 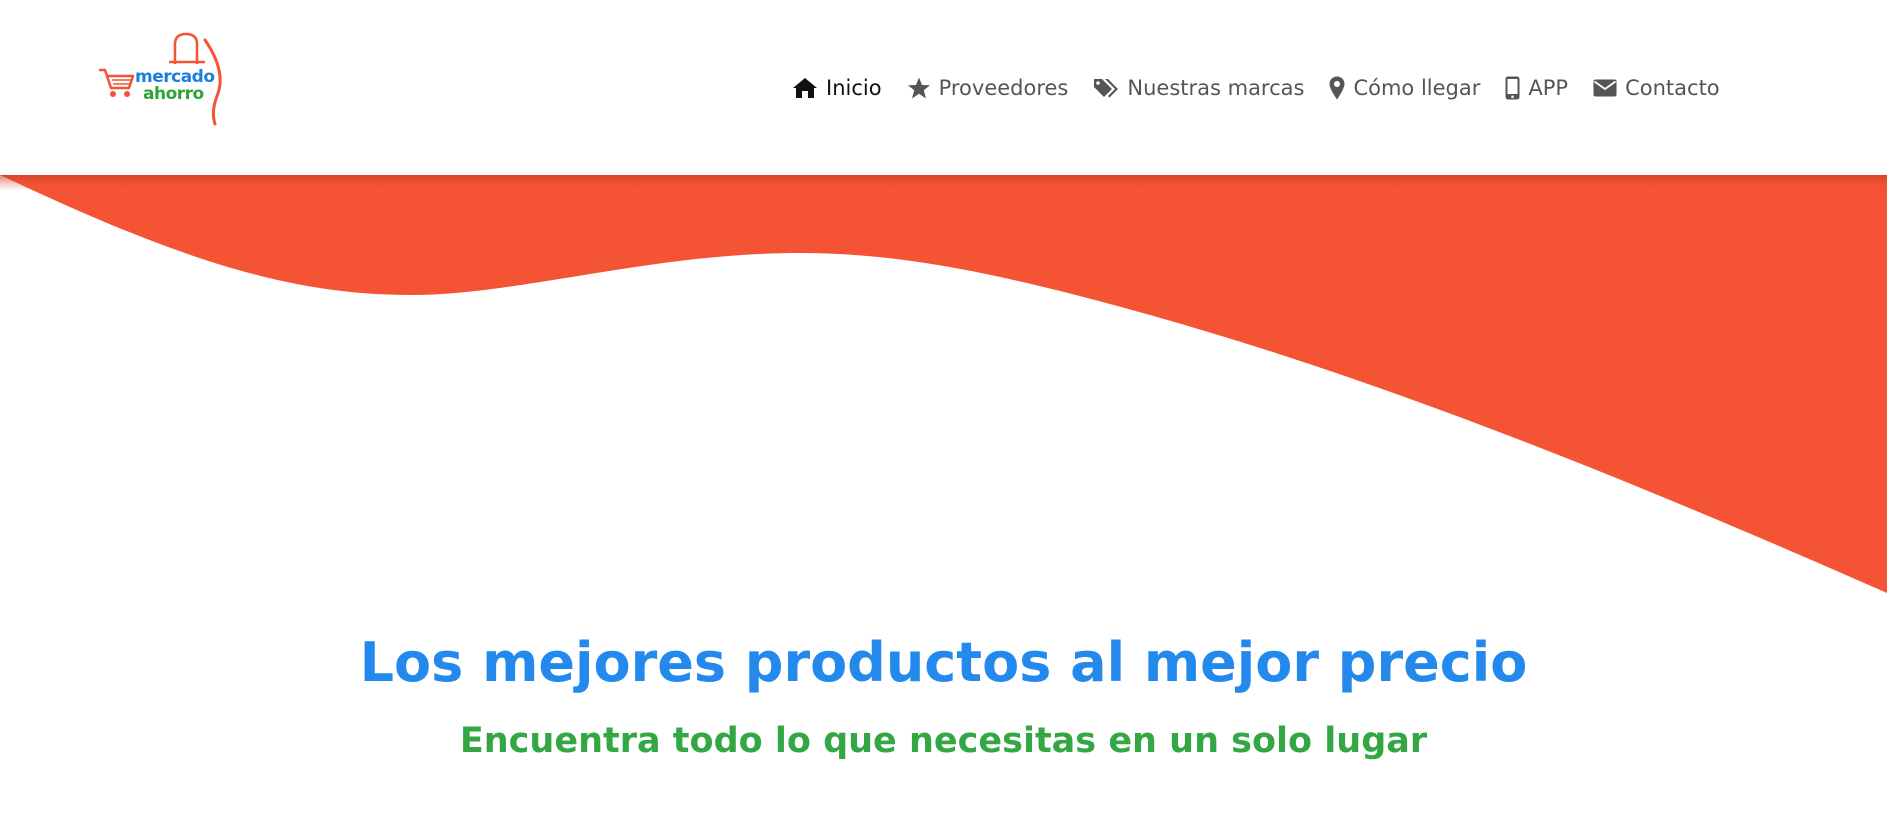 What do you see at coordinates (919, 88) in the screenshot?
I see `star-icon` at bounding box center [919, 88].